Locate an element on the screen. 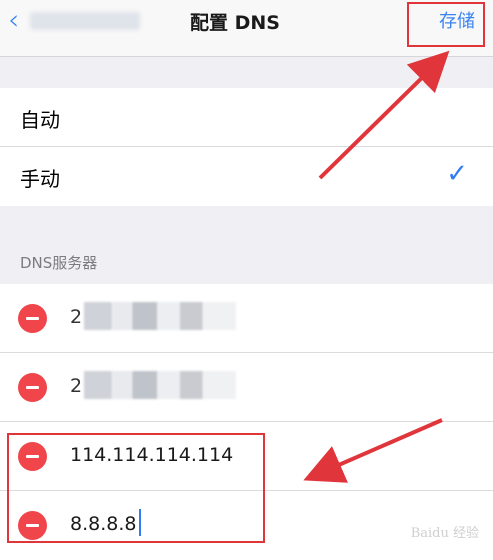 This screenshot has width=493, height=560. mode-option-manual: 手动 ✓ is located at coordinates (246, 176).